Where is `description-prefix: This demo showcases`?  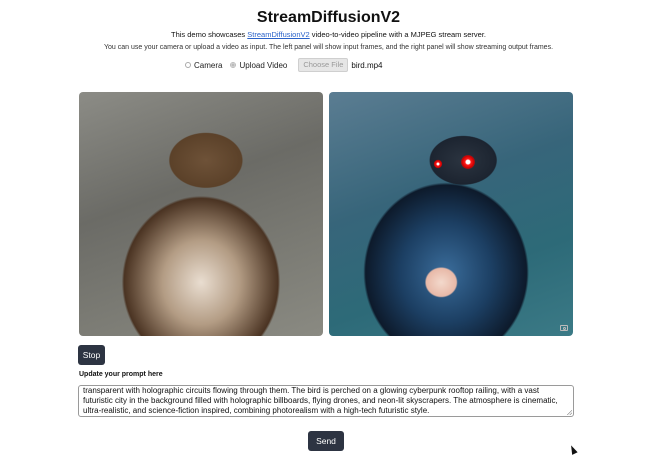
description-prefix: This demo showcases is located at coordinates (209, 34).